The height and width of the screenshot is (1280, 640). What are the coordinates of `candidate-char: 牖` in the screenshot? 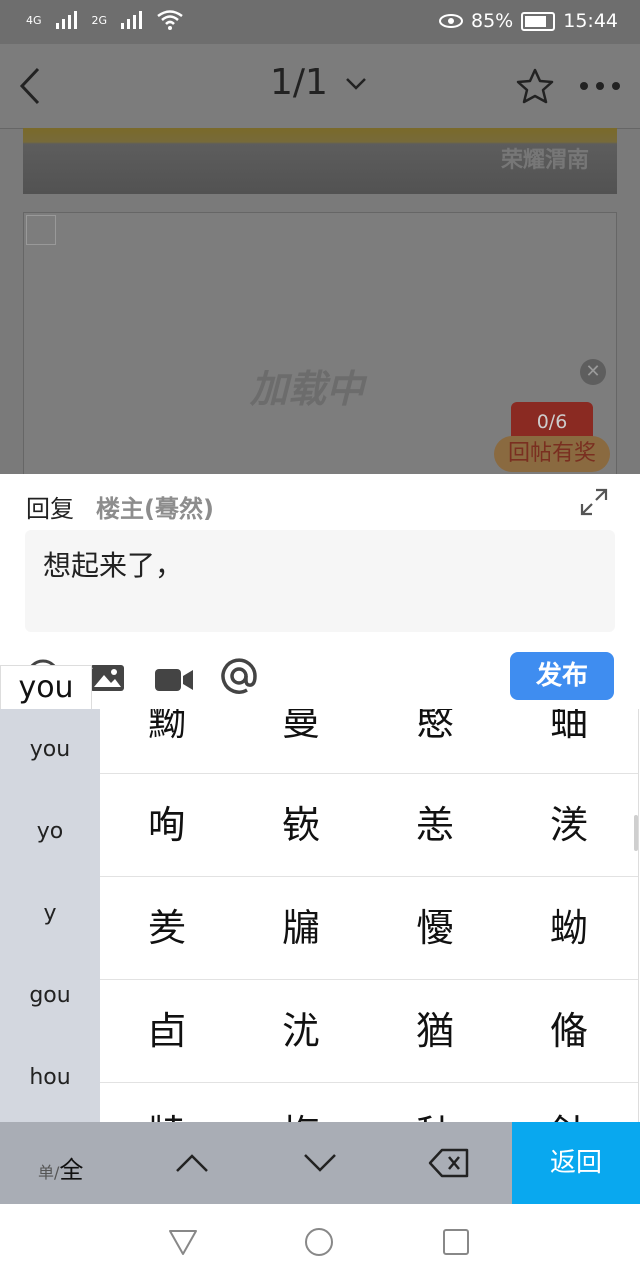 It's located at (301, 928).